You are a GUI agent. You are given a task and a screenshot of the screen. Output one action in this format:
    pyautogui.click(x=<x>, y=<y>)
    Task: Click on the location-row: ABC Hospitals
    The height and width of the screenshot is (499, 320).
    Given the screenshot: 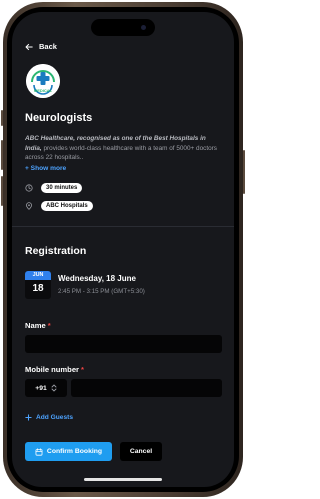 What is the action you would take?
    pyautogui.click(x=59, y=206)
    